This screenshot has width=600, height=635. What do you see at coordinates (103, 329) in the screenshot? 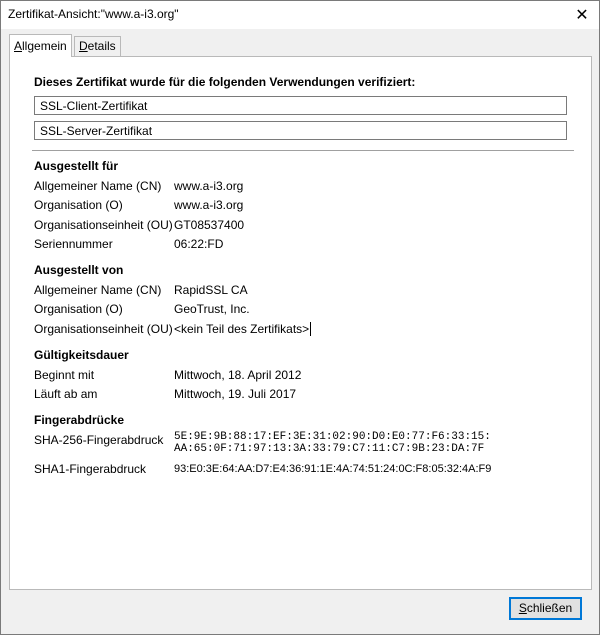
I see `issued-by-ou-label: Organisationseinheit (OU)` at bounding box center [103, 329].